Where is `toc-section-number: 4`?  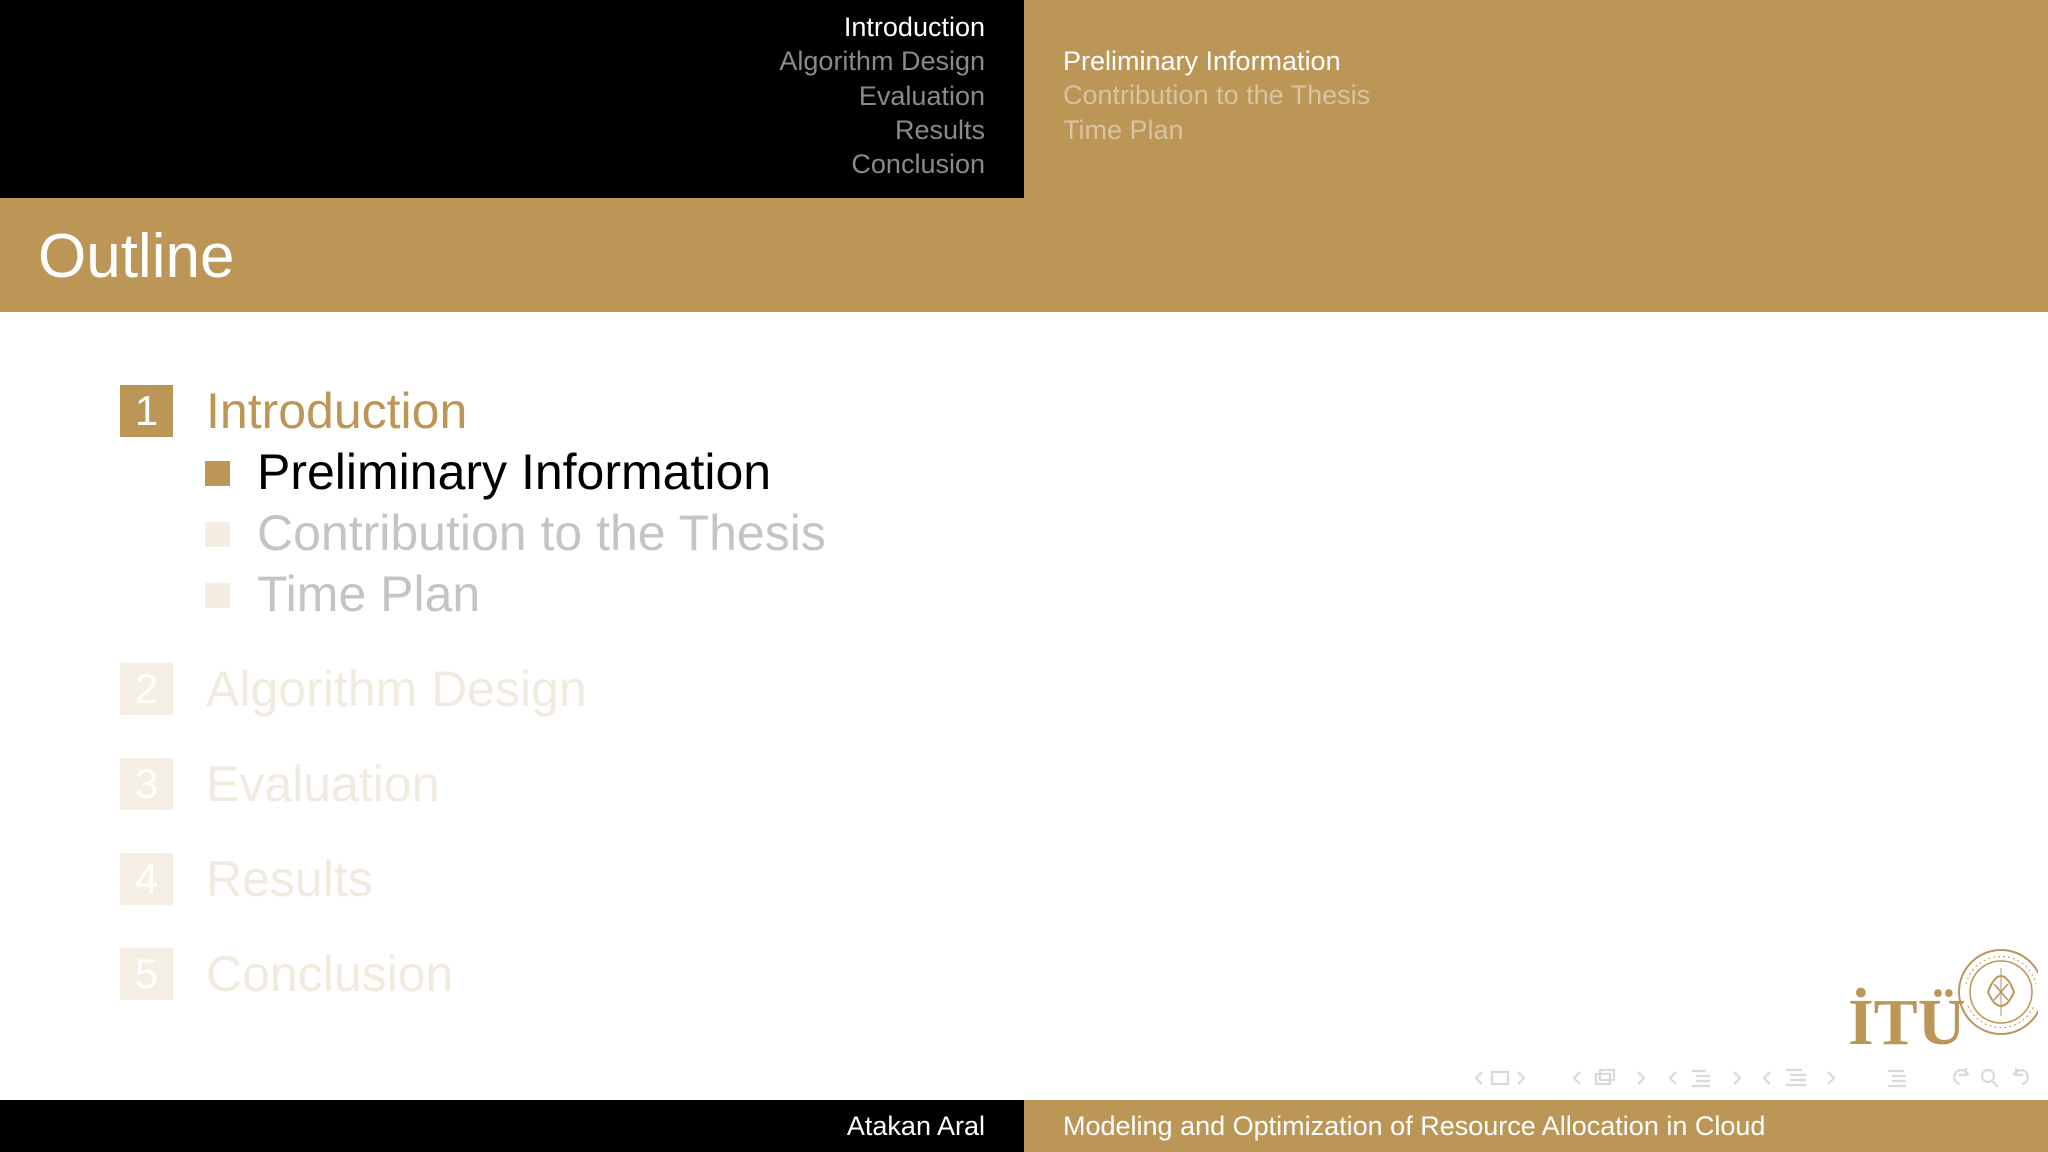 toc-section-number: 4 is located at coordinates (146, 879).